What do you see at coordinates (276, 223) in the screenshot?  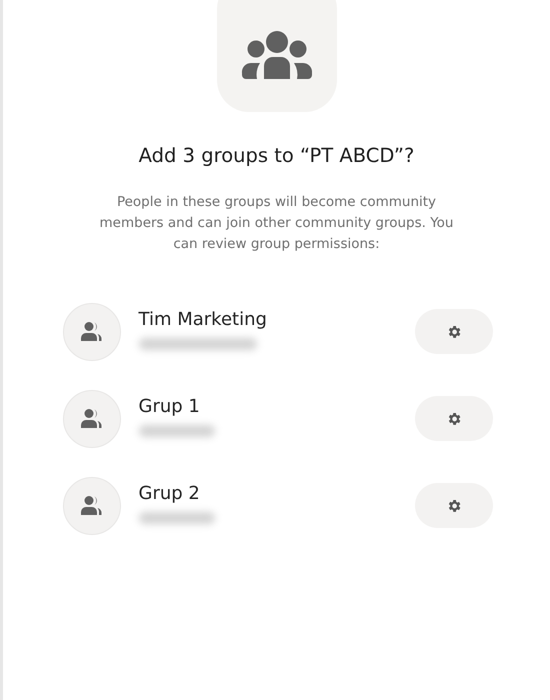 I see `dialog-description: People in these groups will become community members and can join other community groups. You can review group permissions:` at bounding box center [276, 223].